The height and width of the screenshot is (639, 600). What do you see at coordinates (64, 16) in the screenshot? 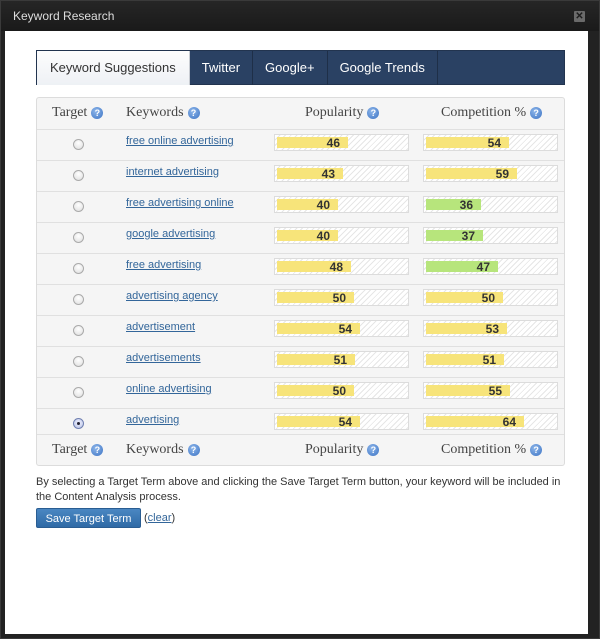
I see `window-title: Keyword Research` at bounding box center [64, 16].